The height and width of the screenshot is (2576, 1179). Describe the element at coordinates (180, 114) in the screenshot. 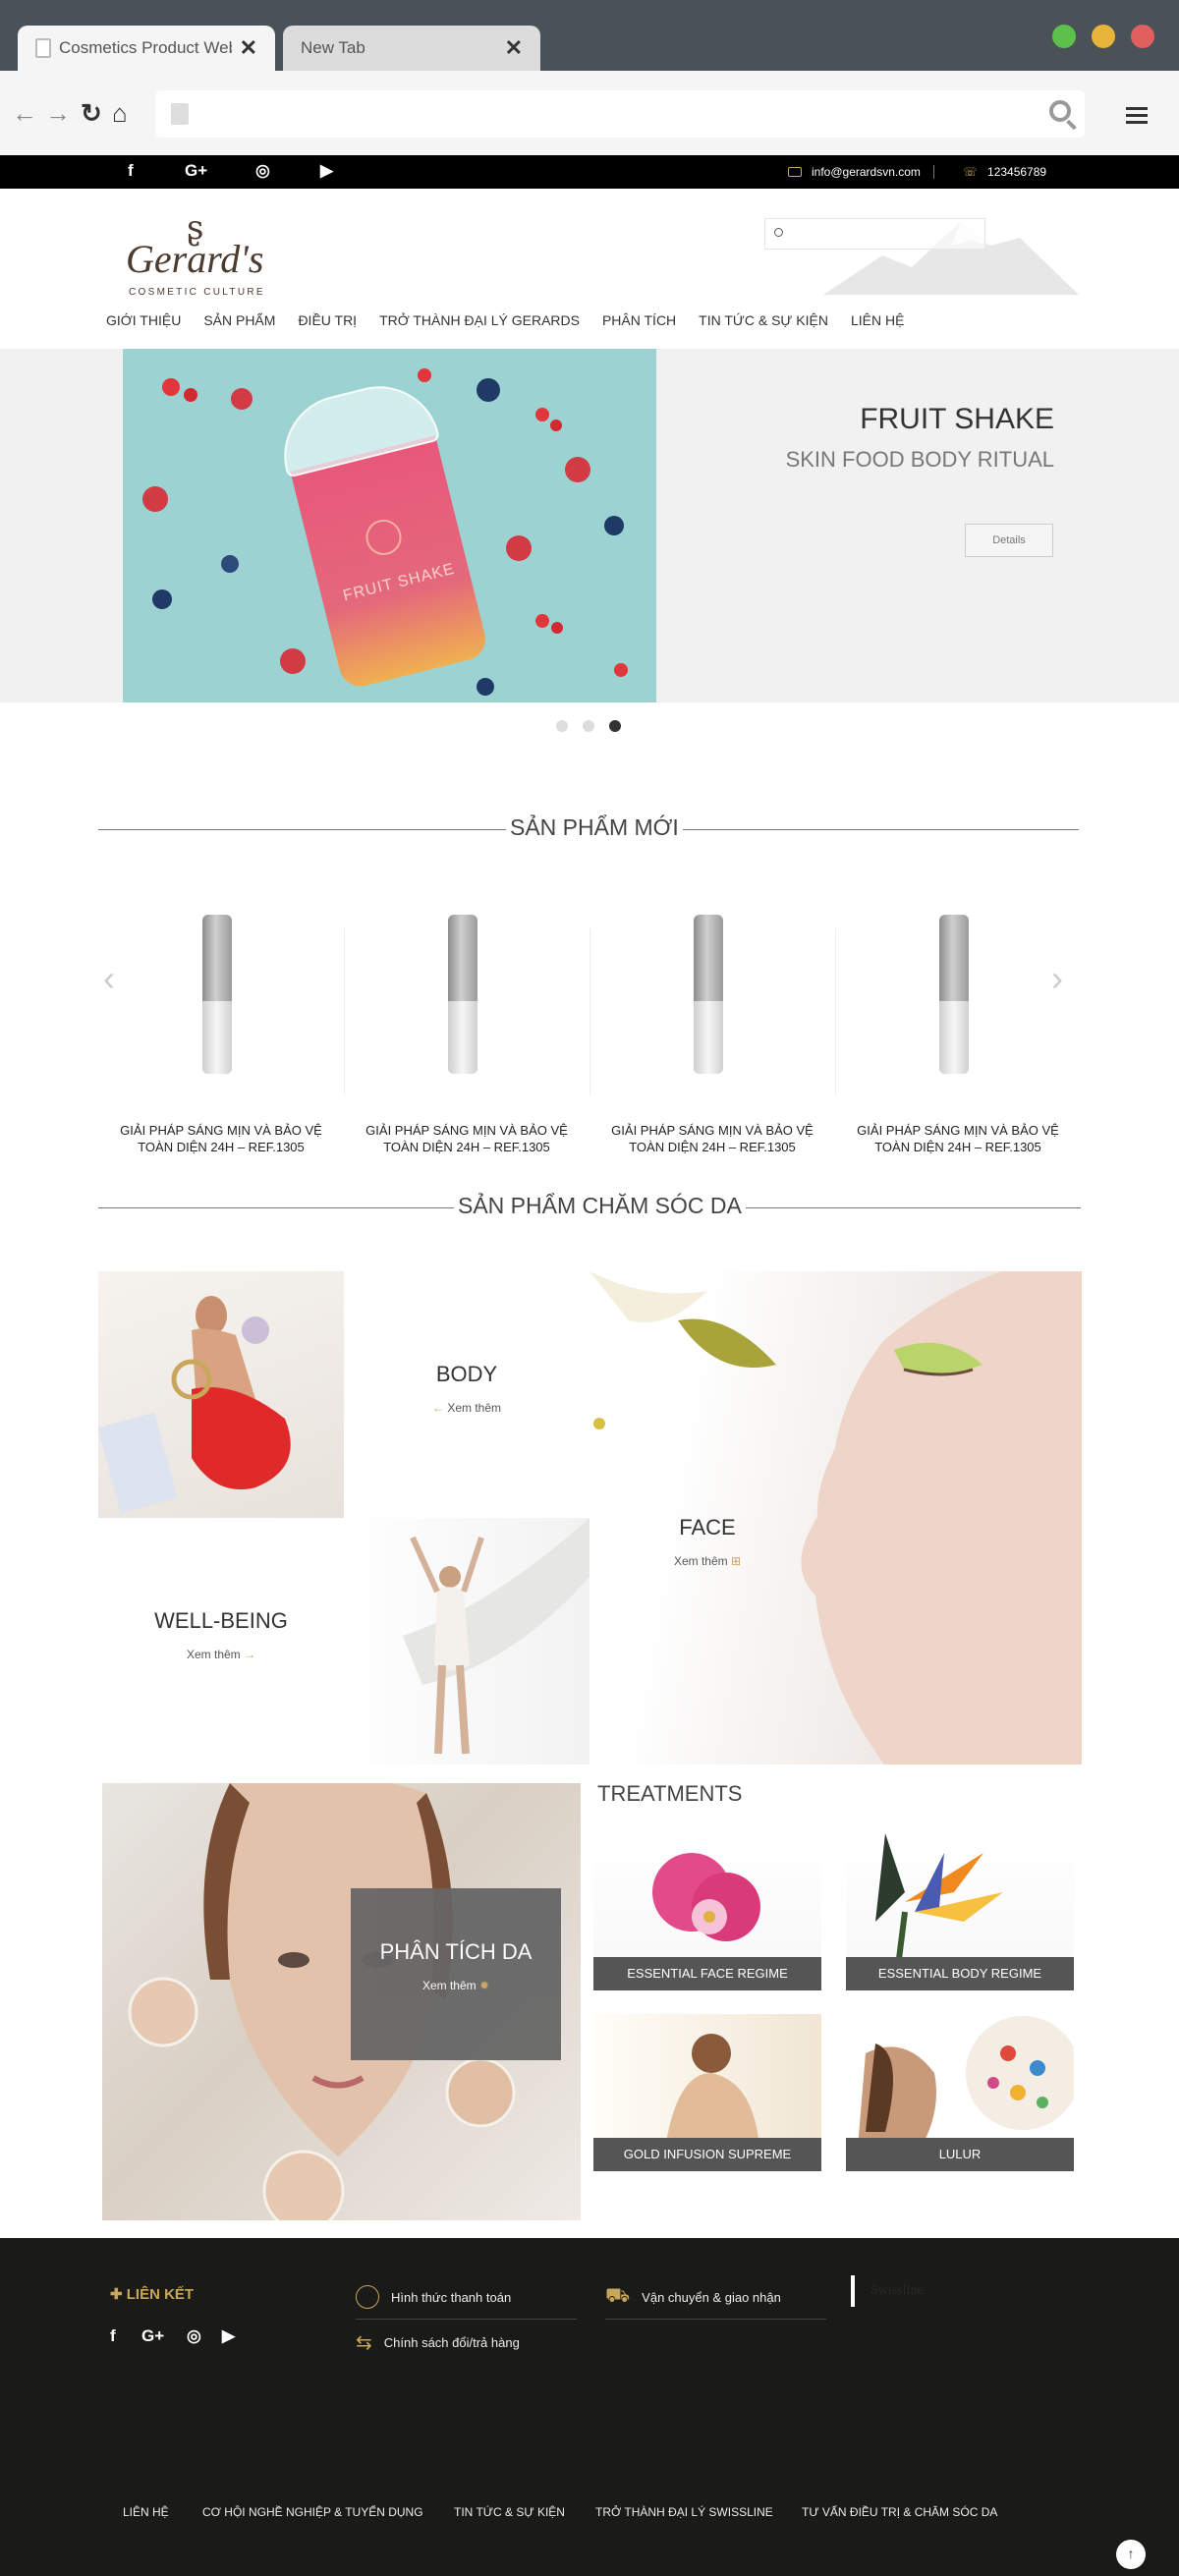

I see `page-icon` at that location.